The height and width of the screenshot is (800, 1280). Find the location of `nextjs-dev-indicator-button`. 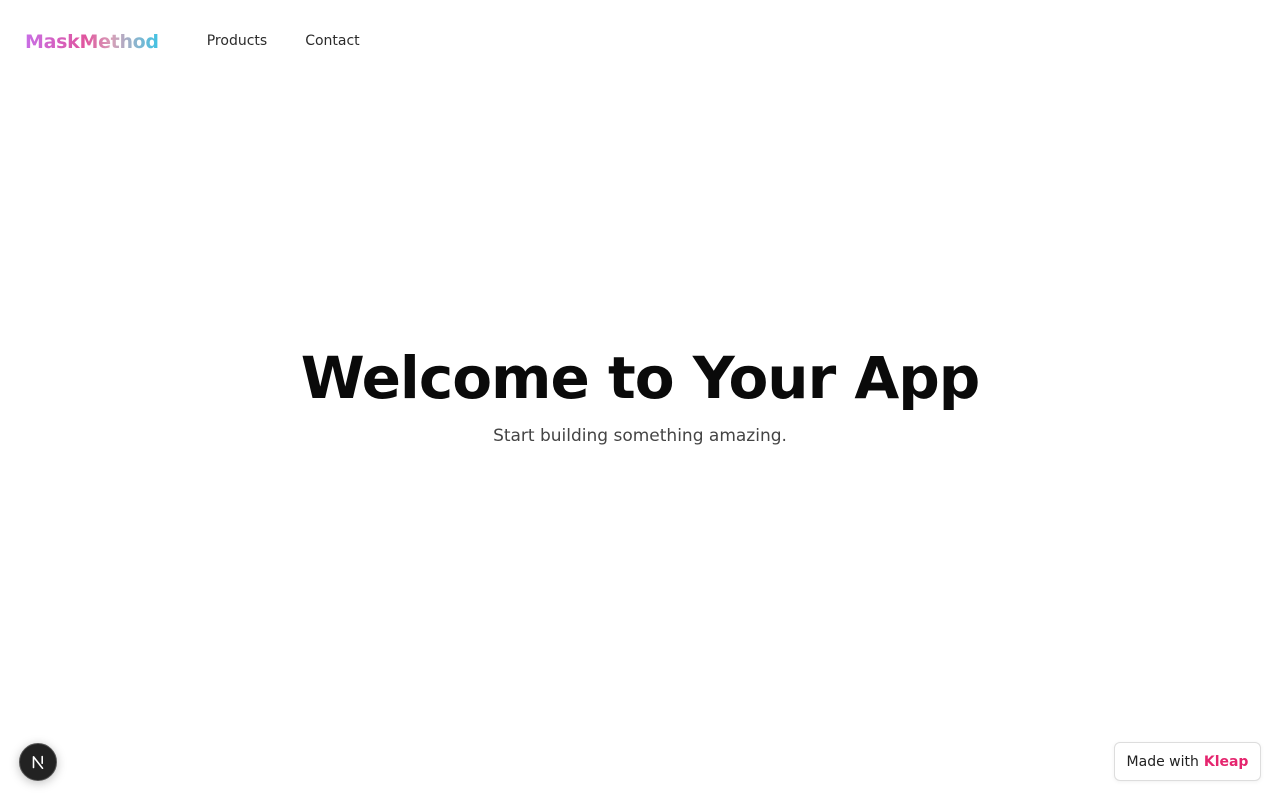

nextjs-dev-indicator-button is located at coordinates (38, 762).